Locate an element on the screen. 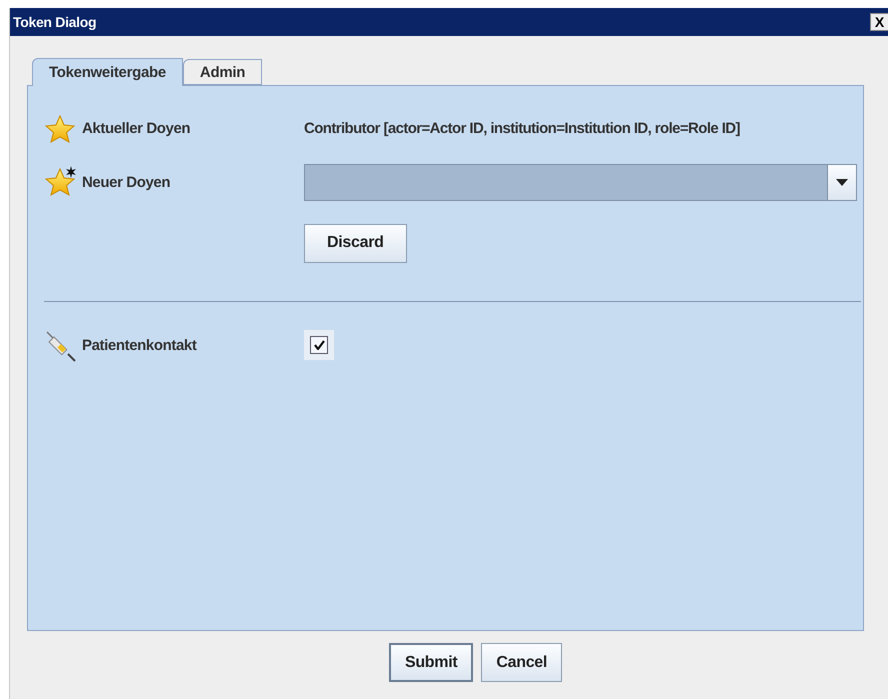  check-icon is located at coordinates (319, 345).